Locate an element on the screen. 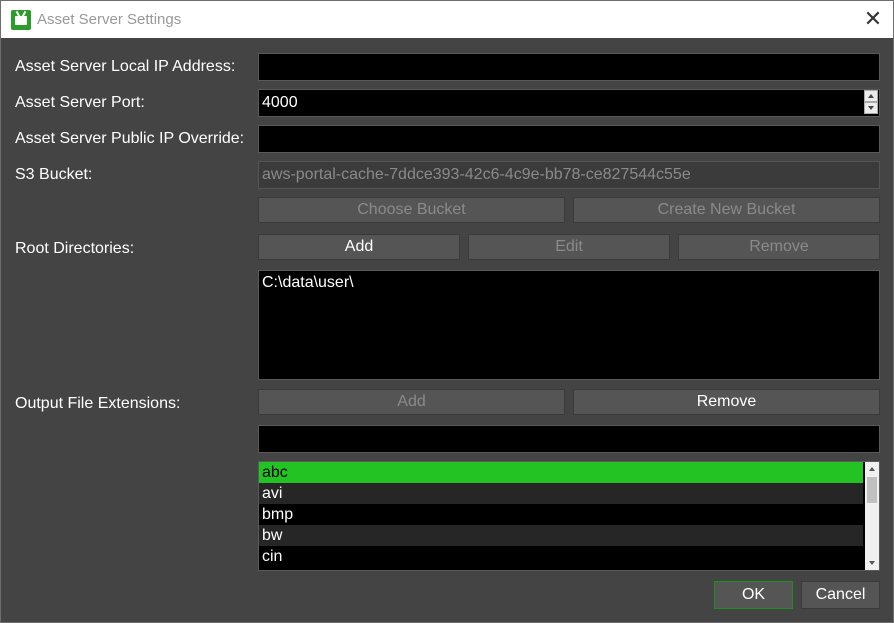 The image size is (894, 623). scrollbar-thumb is located at coordinates (872, 490).